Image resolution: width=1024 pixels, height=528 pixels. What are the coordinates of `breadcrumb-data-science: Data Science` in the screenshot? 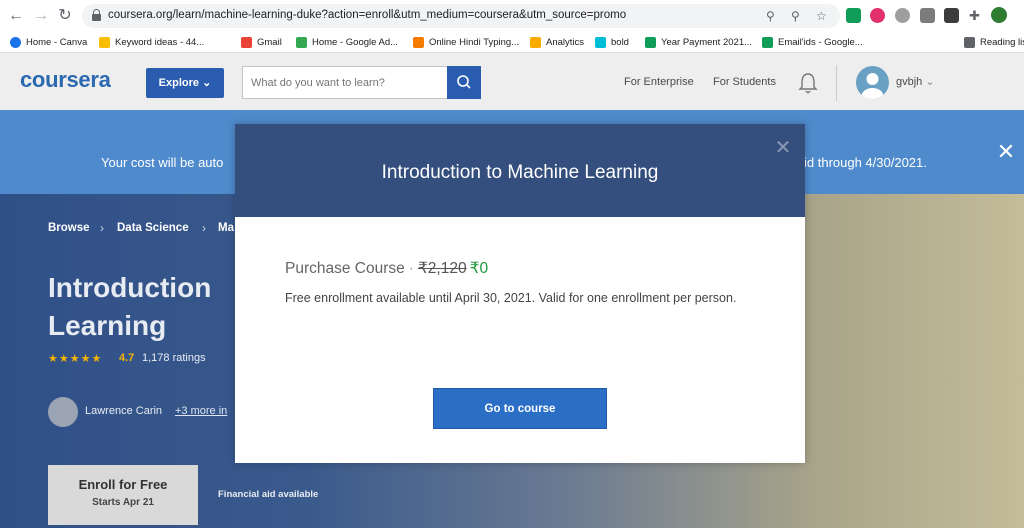 It's located at (153, 228).